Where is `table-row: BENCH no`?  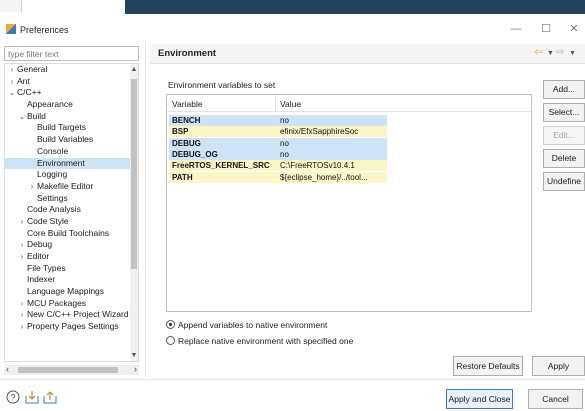
table-row: BENCH no is located at coordinates (278, 120).